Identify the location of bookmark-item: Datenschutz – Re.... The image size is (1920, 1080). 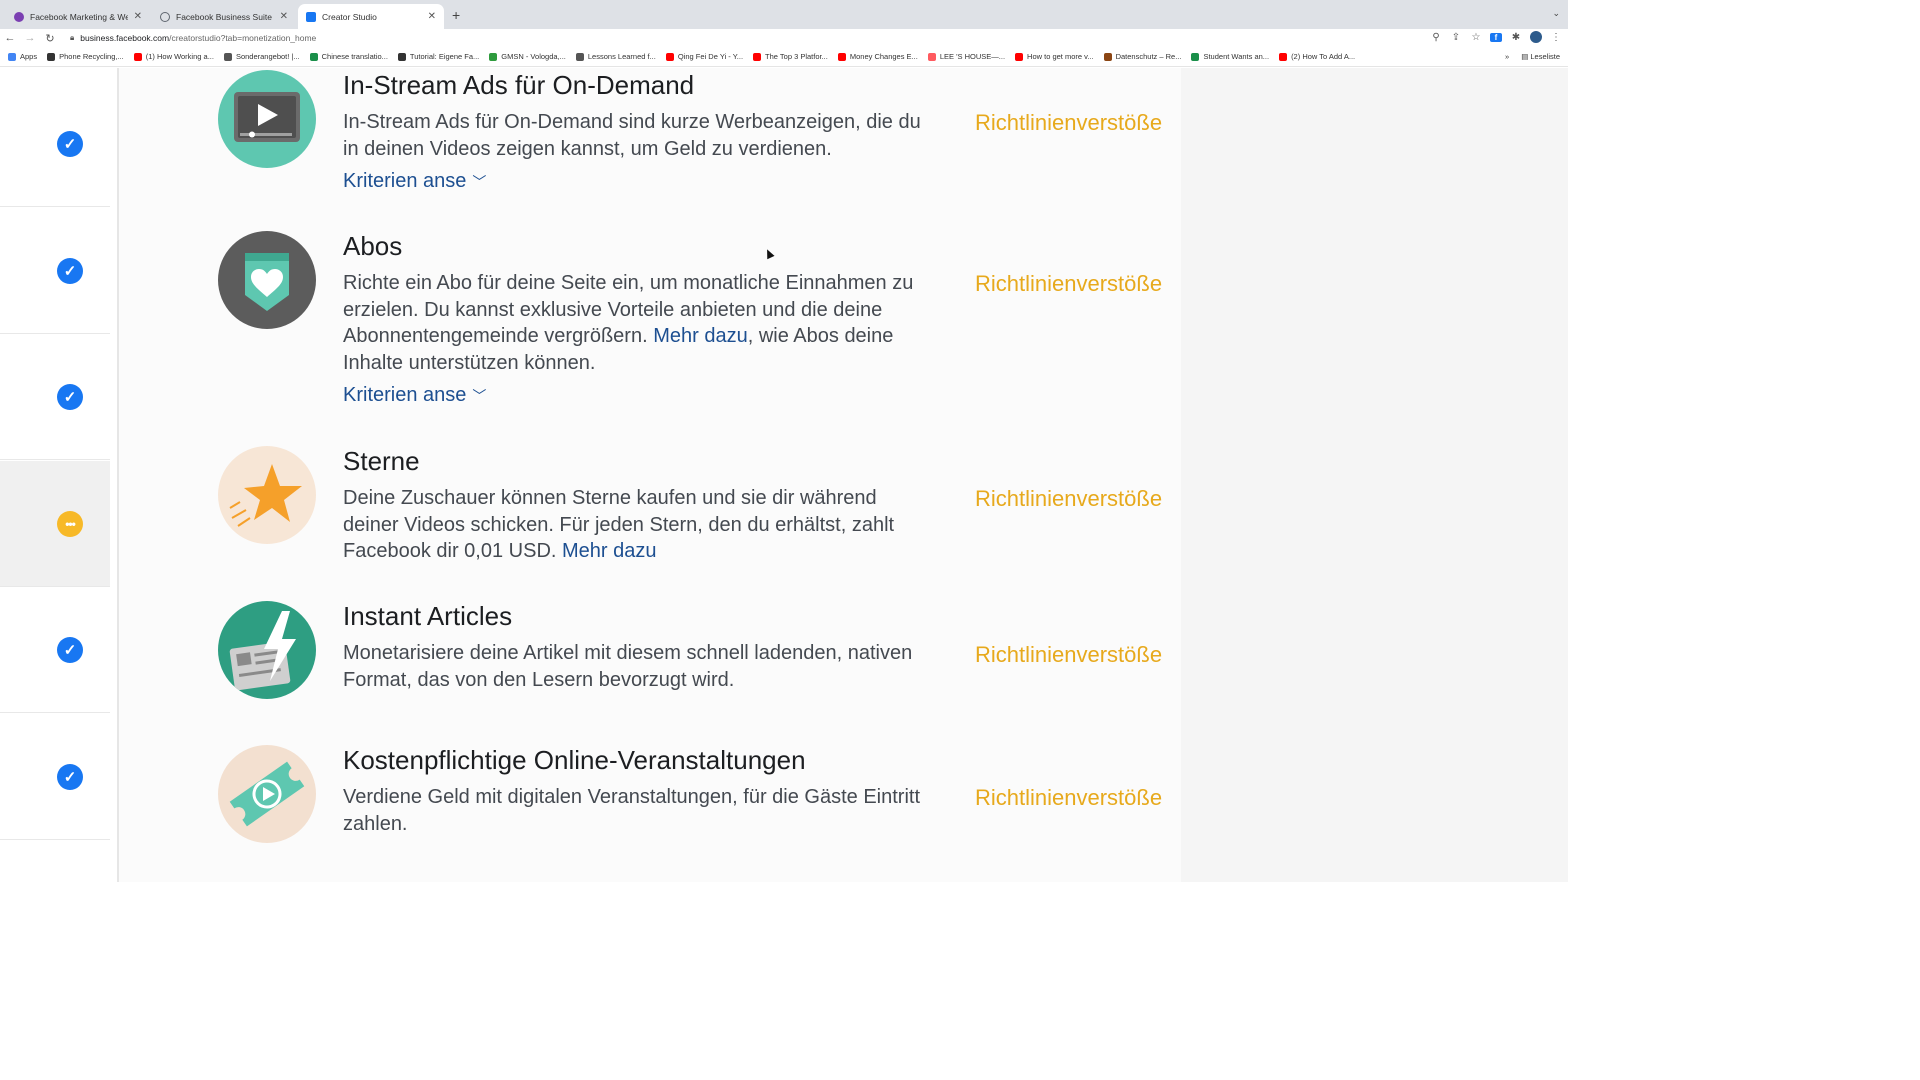
(1142, 56).